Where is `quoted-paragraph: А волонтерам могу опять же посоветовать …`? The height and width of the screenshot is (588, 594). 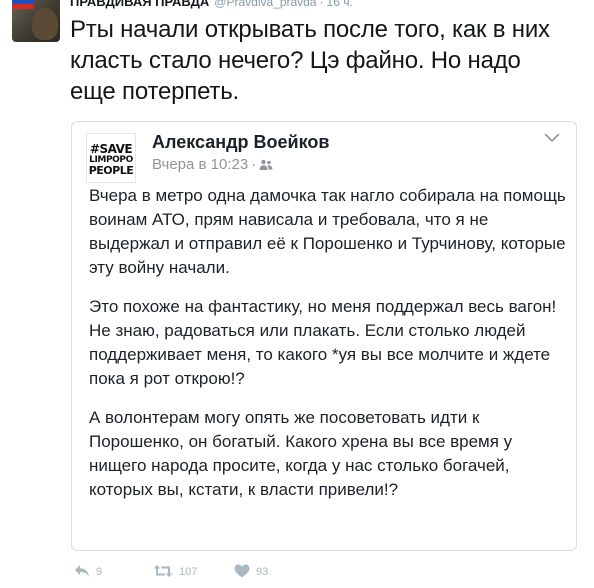
quoted-paragraph: А волонтерам могу опять же посоветовать … is located at coordinates (301, 453).